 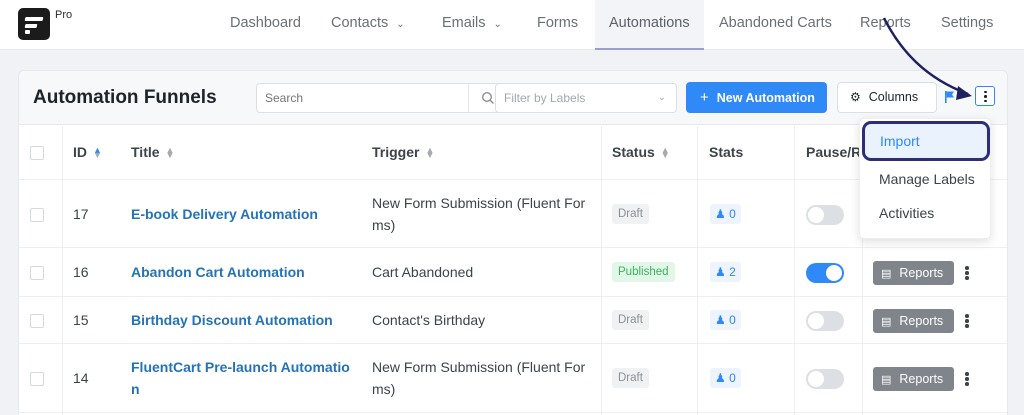 I want to click on nav-contacts: Contacts ⌄, so click(x=368, y=25).